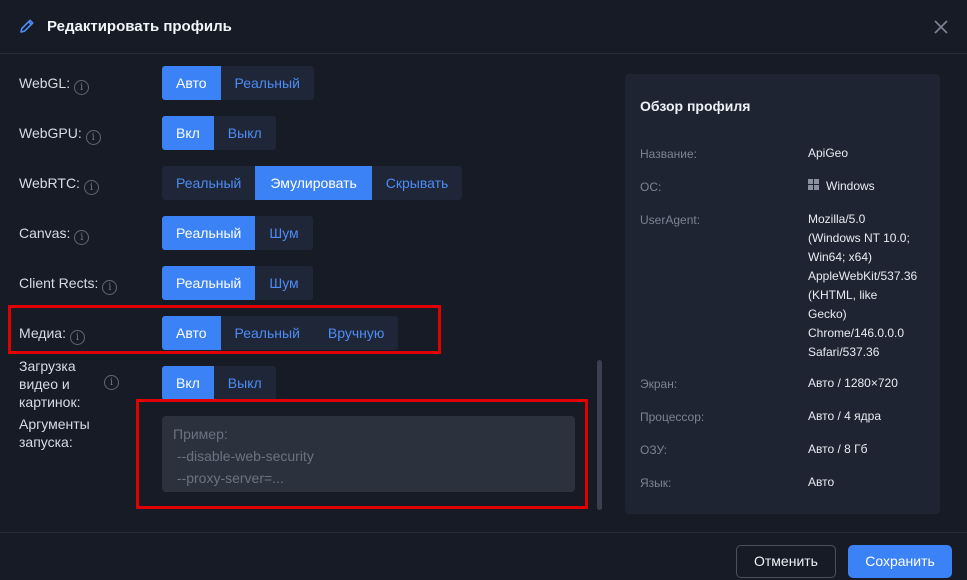  What do you see at coordinates (853, 383) in the screenshot?
I see `screen-value: Авто / 1280×720` at bounding box center [853, 383].